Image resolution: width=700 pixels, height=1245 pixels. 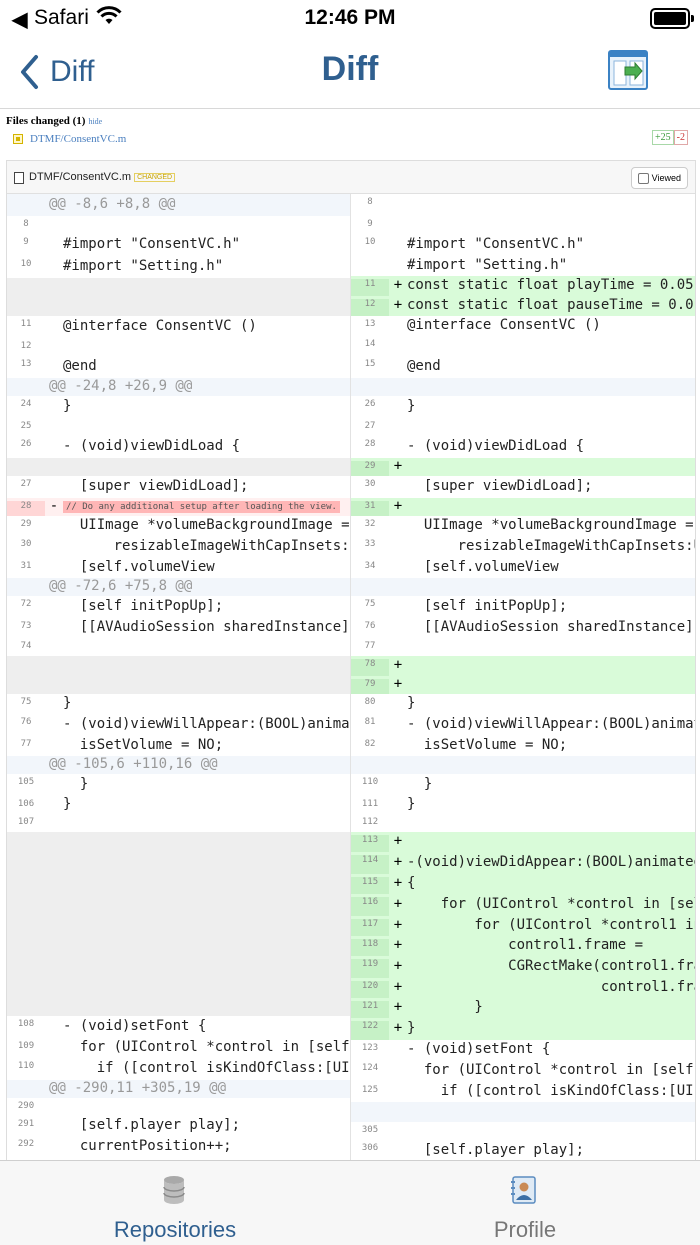 I want to click on hunk-range: @@ -105,6 +110,16 @@, so click(x=133, y=764).